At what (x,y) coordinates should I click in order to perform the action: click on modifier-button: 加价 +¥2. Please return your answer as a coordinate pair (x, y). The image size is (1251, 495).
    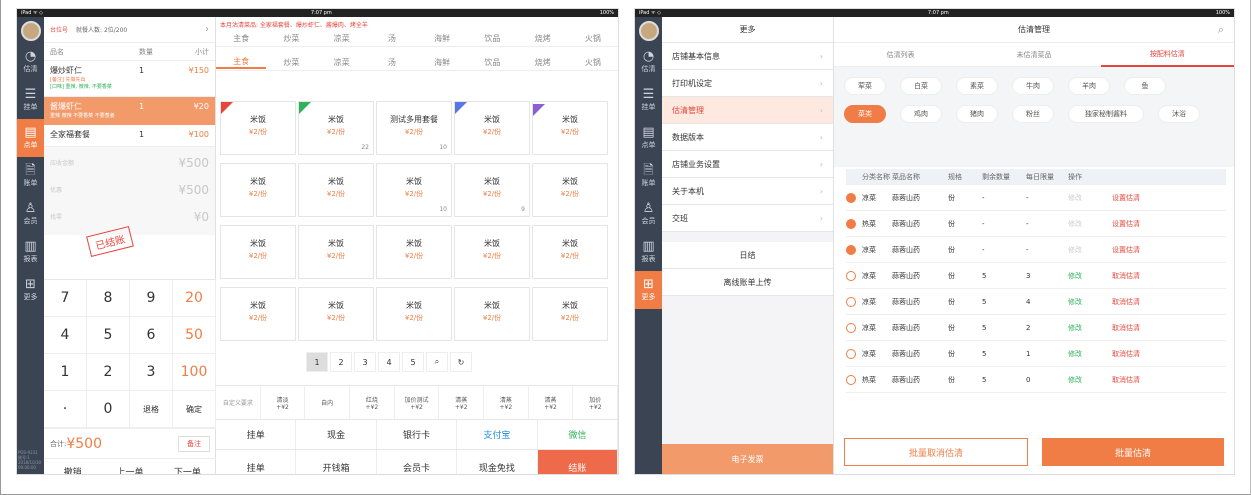
    Looking at the image, I should click on (595, 402).